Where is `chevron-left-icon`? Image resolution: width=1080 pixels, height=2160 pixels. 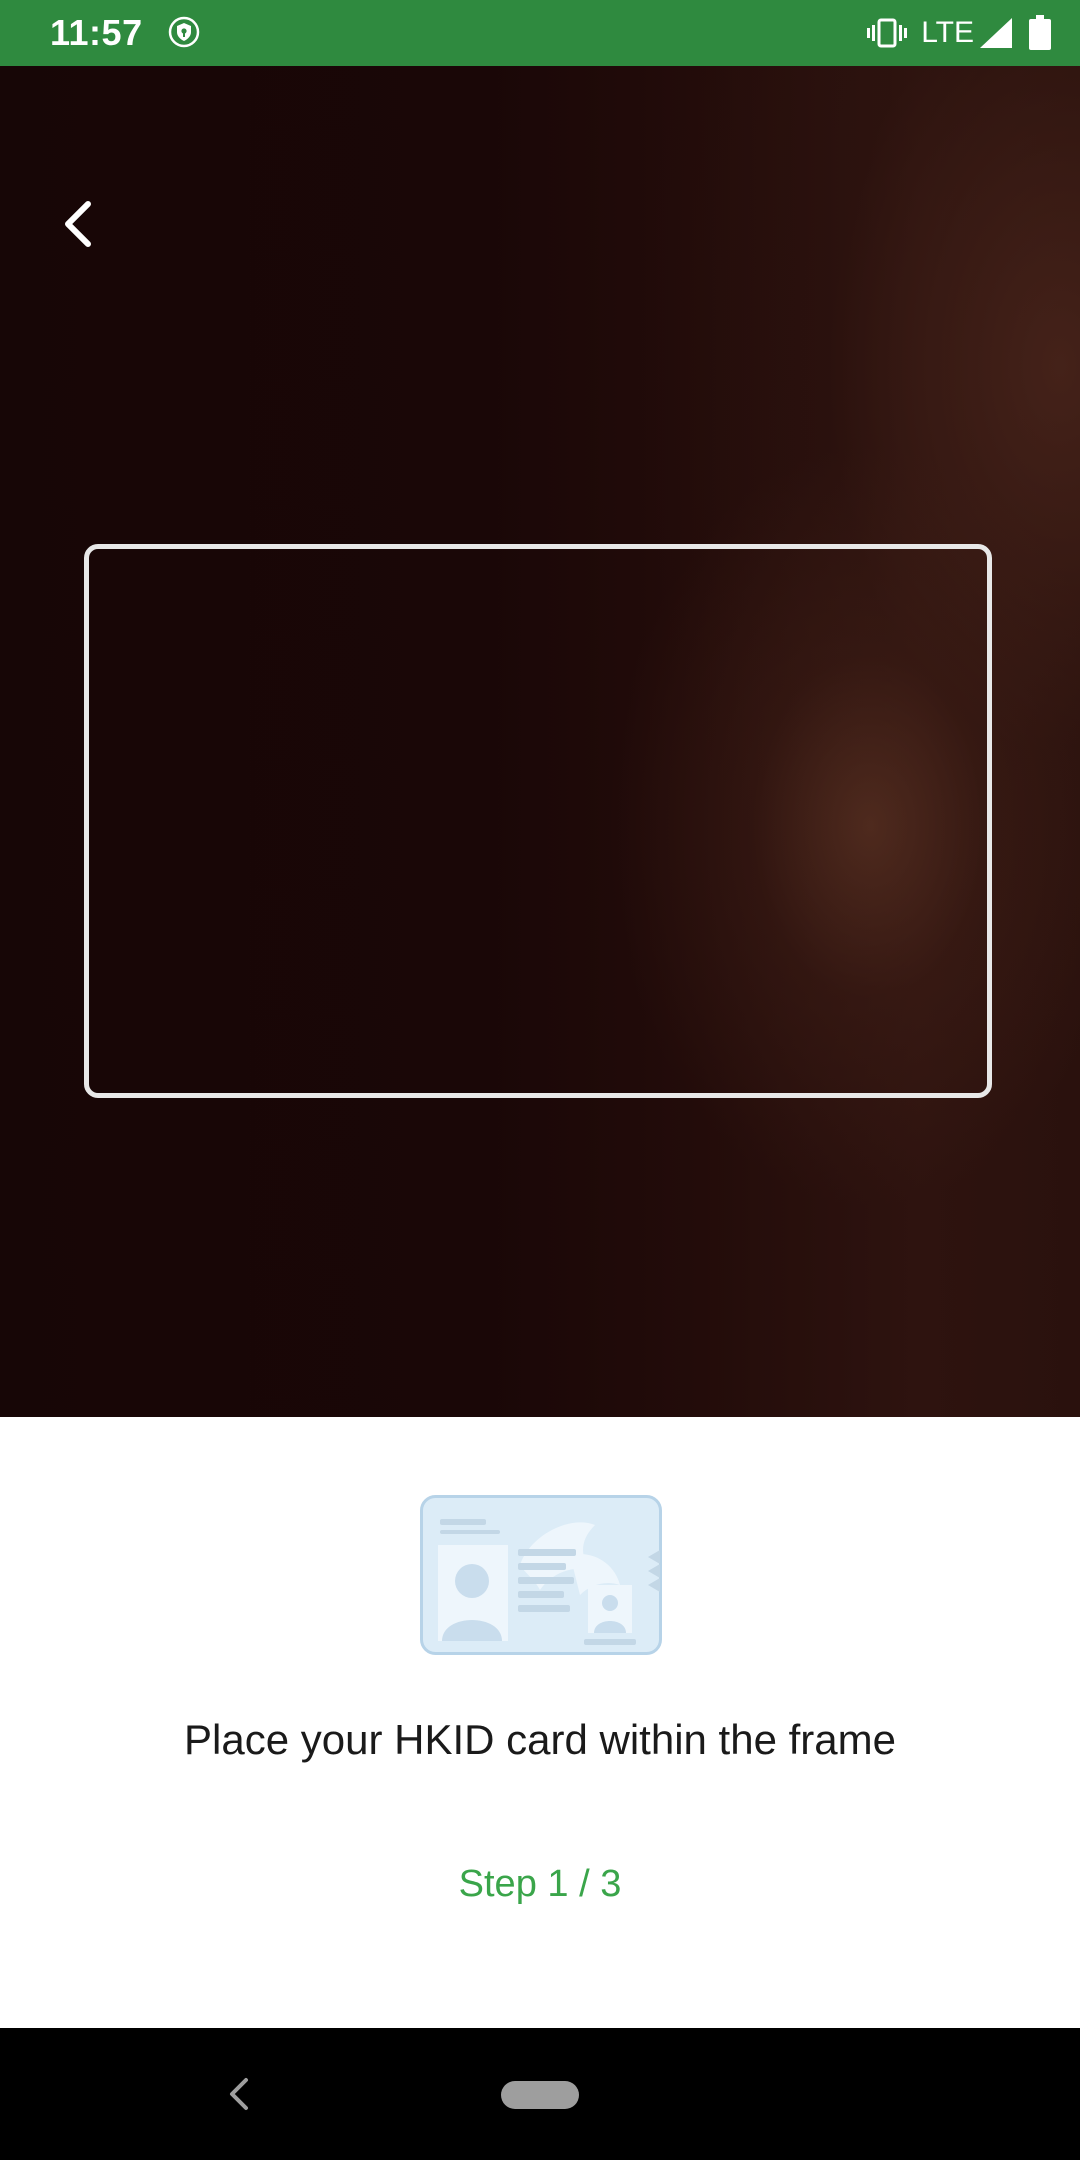 chevron-left-icon is located at coordinates (78, 224).